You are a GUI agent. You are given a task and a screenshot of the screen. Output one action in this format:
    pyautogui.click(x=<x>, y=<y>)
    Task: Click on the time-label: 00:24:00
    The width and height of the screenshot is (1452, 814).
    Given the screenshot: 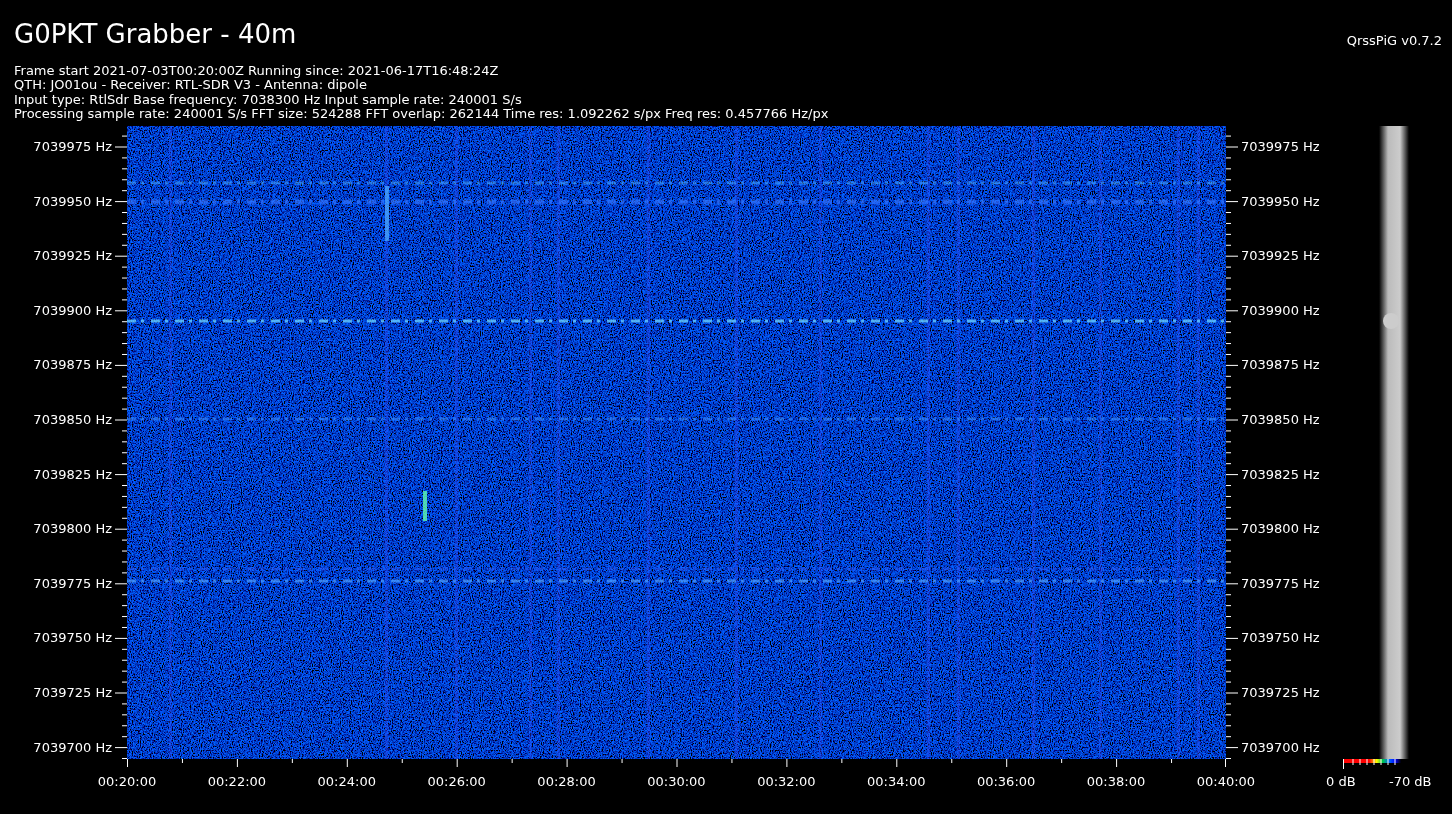 What is the action you would take?
    pyautogui.click(x=346, y=782)
    